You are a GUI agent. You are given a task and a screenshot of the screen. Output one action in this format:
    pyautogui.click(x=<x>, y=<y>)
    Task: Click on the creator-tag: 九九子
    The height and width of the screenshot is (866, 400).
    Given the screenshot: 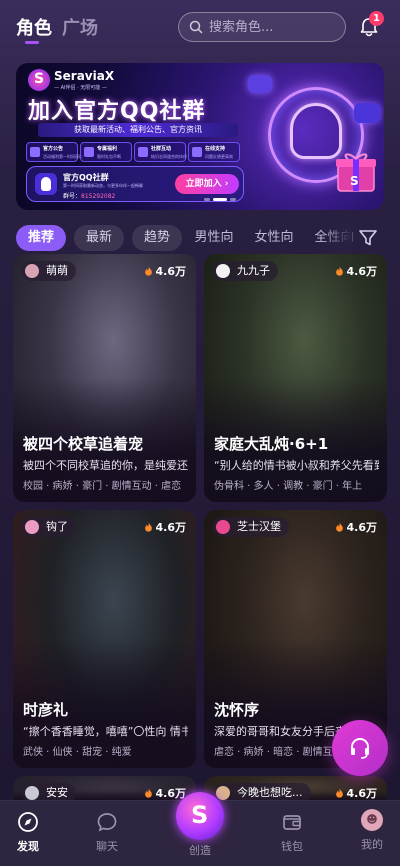 What is the action you would take?
    pyautogui.click(x=245, y=271)
    